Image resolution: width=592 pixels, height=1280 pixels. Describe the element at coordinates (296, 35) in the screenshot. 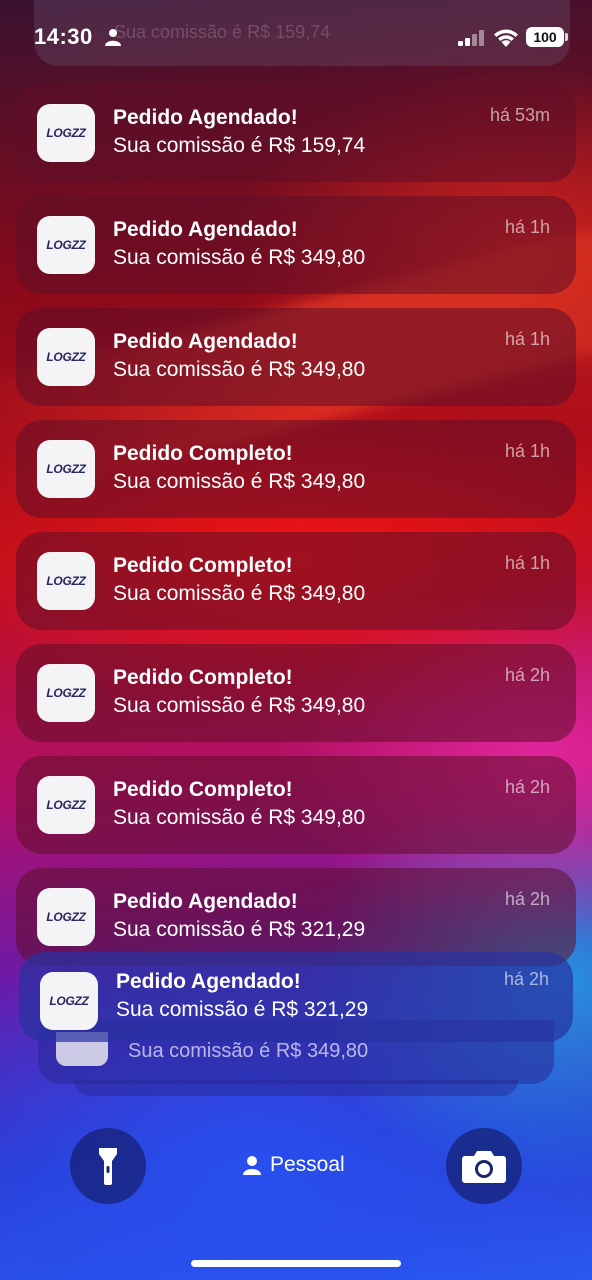

I see `status-bar: 14:30 100` at that location.